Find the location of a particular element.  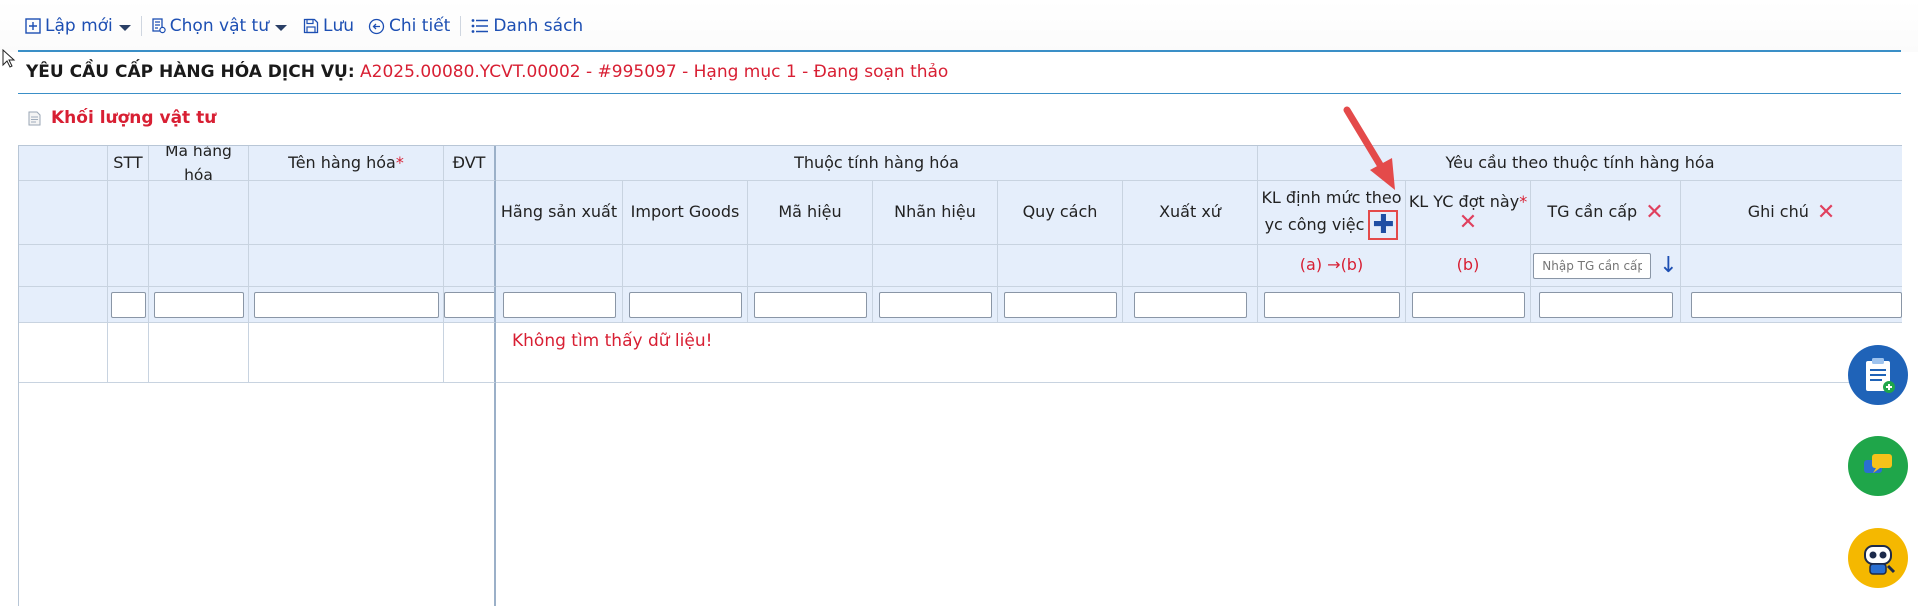

plus-icon: ✚ is located at coordinates (1383, 224).